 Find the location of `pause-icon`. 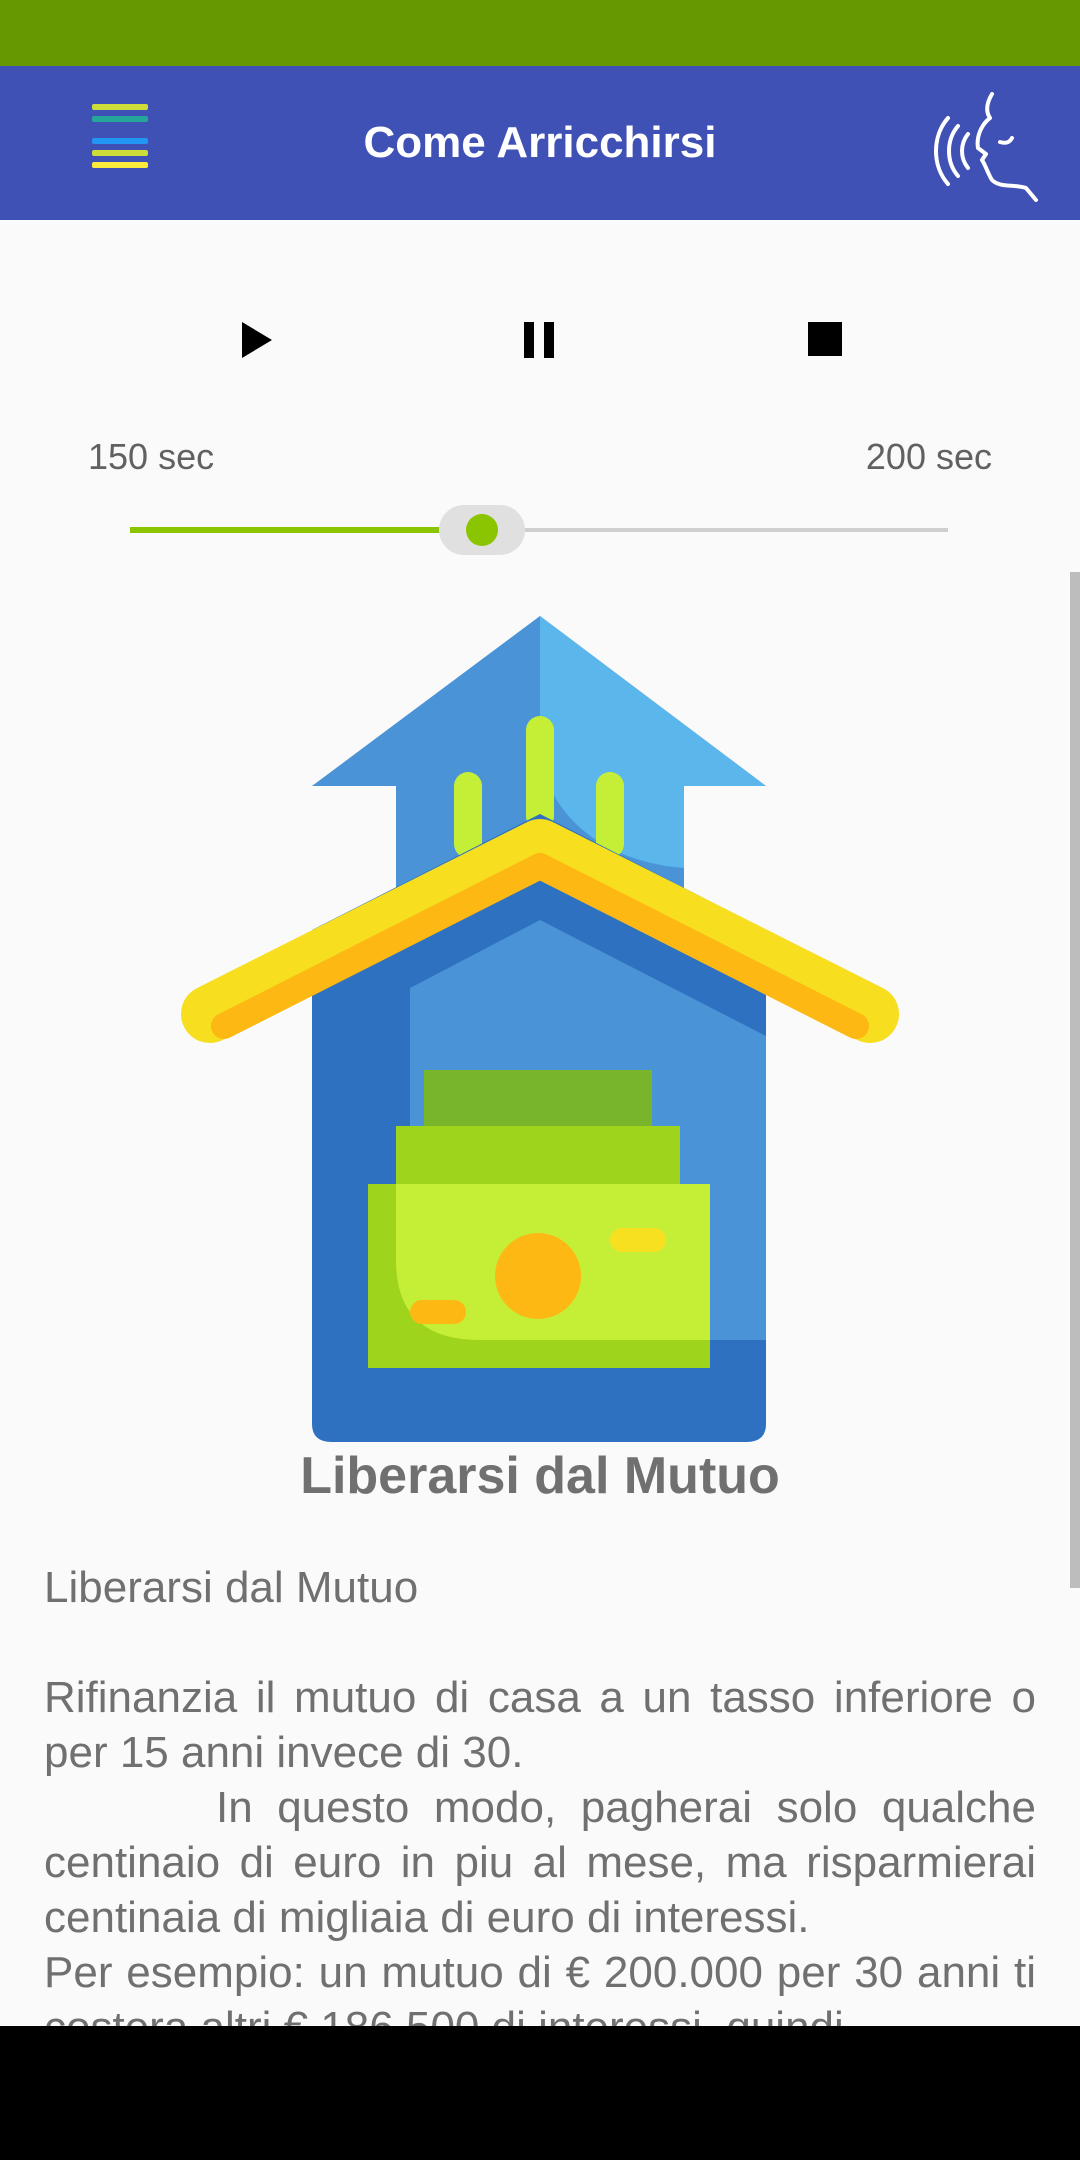

pause-icon is located at coordinates (539, 340).